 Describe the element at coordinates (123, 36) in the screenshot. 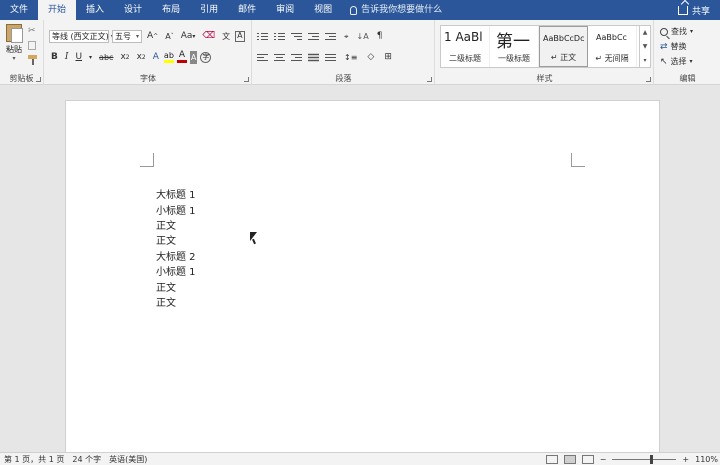

I see `font-size-value: 五号` at that location.